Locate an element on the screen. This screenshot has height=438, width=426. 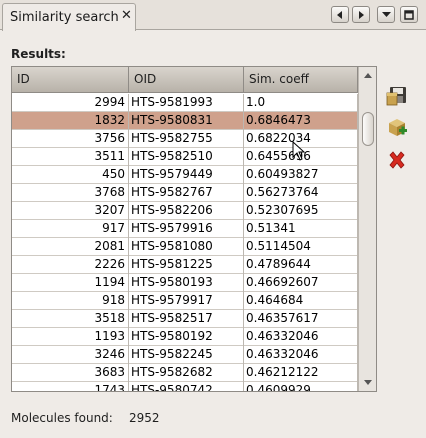
chevron-down-icon is located at coordinates (368, 382).